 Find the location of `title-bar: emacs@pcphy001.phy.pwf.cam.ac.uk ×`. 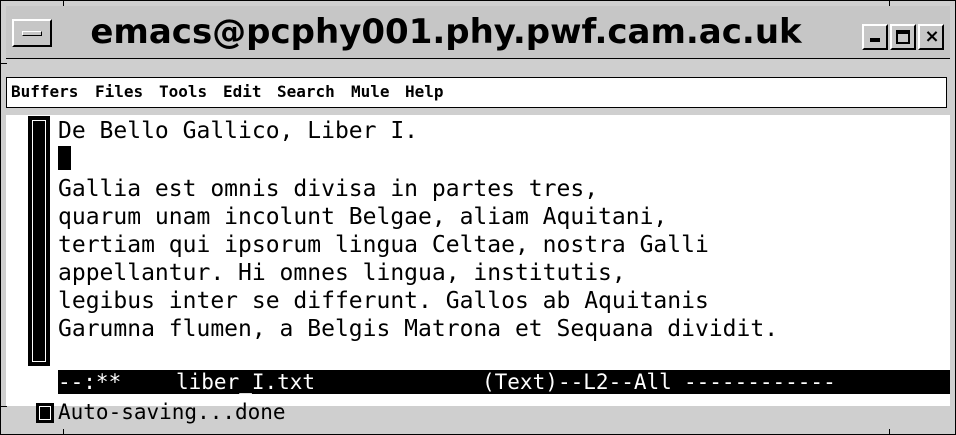

title-bar: emacs@pcphy001.phy.pwf.cam.ac.uk × is located at coordinates (478, 32).